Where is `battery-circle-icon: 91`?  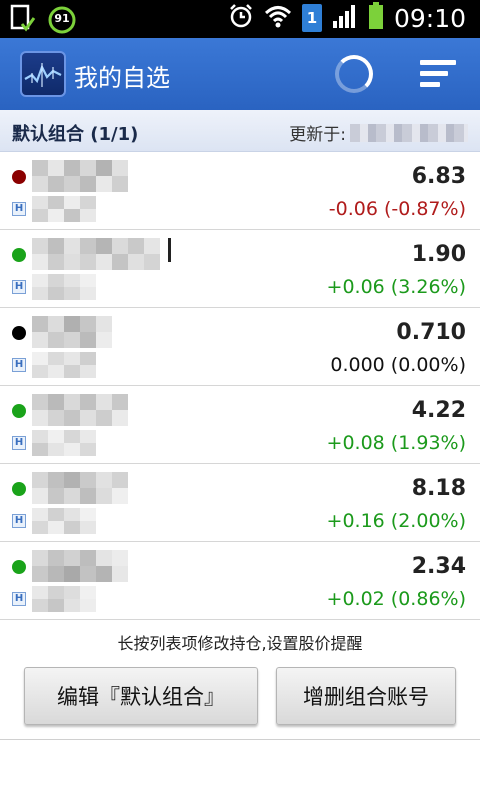 battery-circle-icon: 91 is located at coordinates (62, 20).